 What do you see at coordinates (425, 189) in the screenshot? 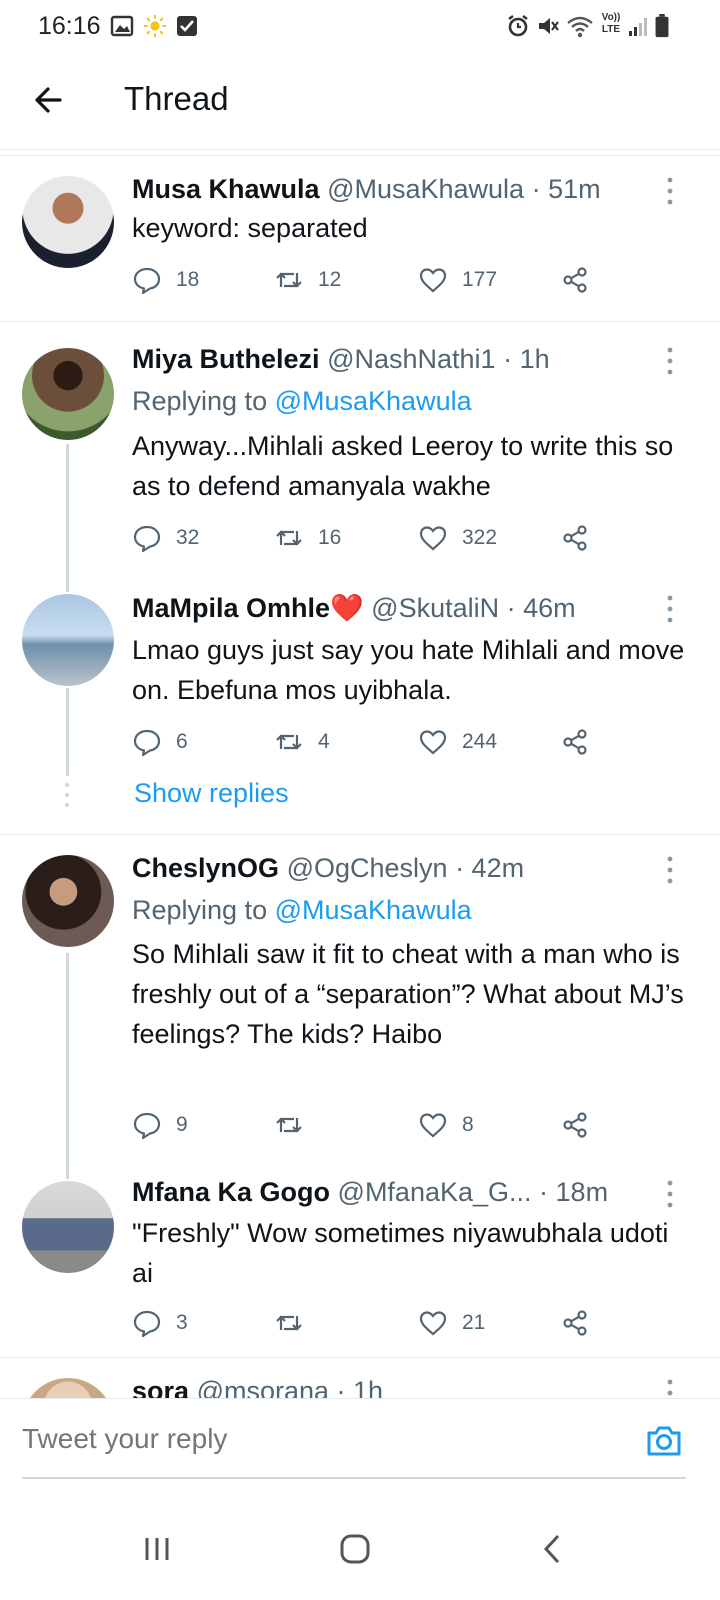
I see `author-handle: @MusaKhawula` at bounding box center [425, 189].